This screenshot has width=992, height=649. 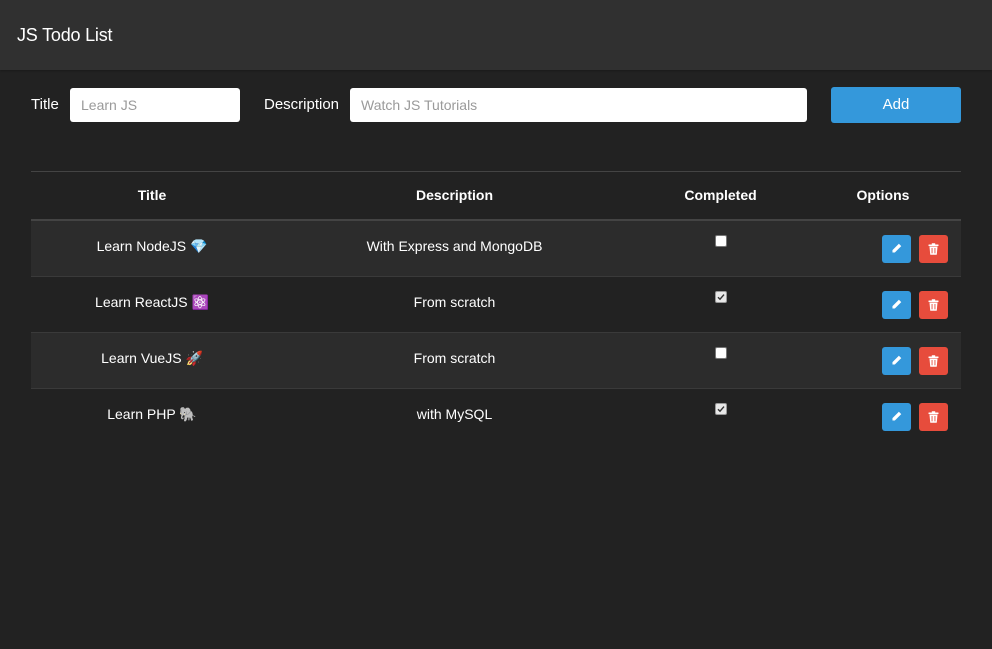 What do you see at coordinates (578, 105) in the screenshot?
I see `description-input` at bounding box center [578, 105].